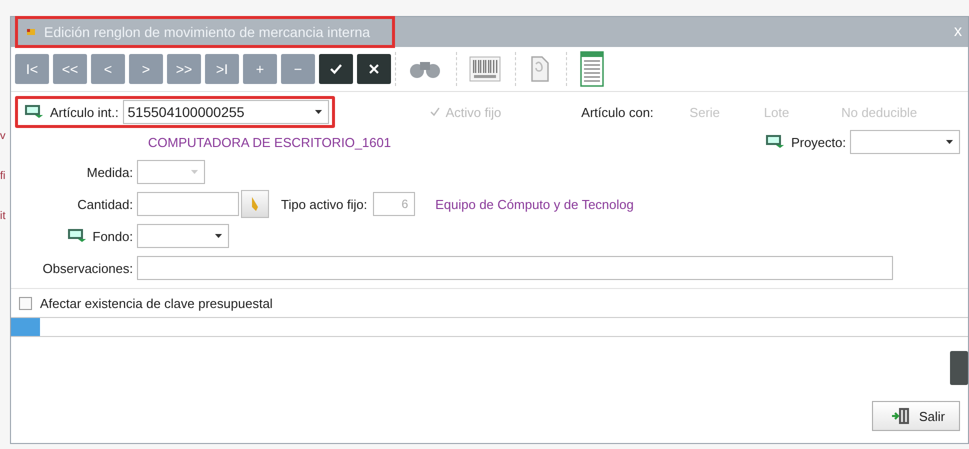 The image size is (969, 449). What do you see at coordinates (905, 142) in the screenshot?
I see `project-dropdown` at bounding box center [905, 142].